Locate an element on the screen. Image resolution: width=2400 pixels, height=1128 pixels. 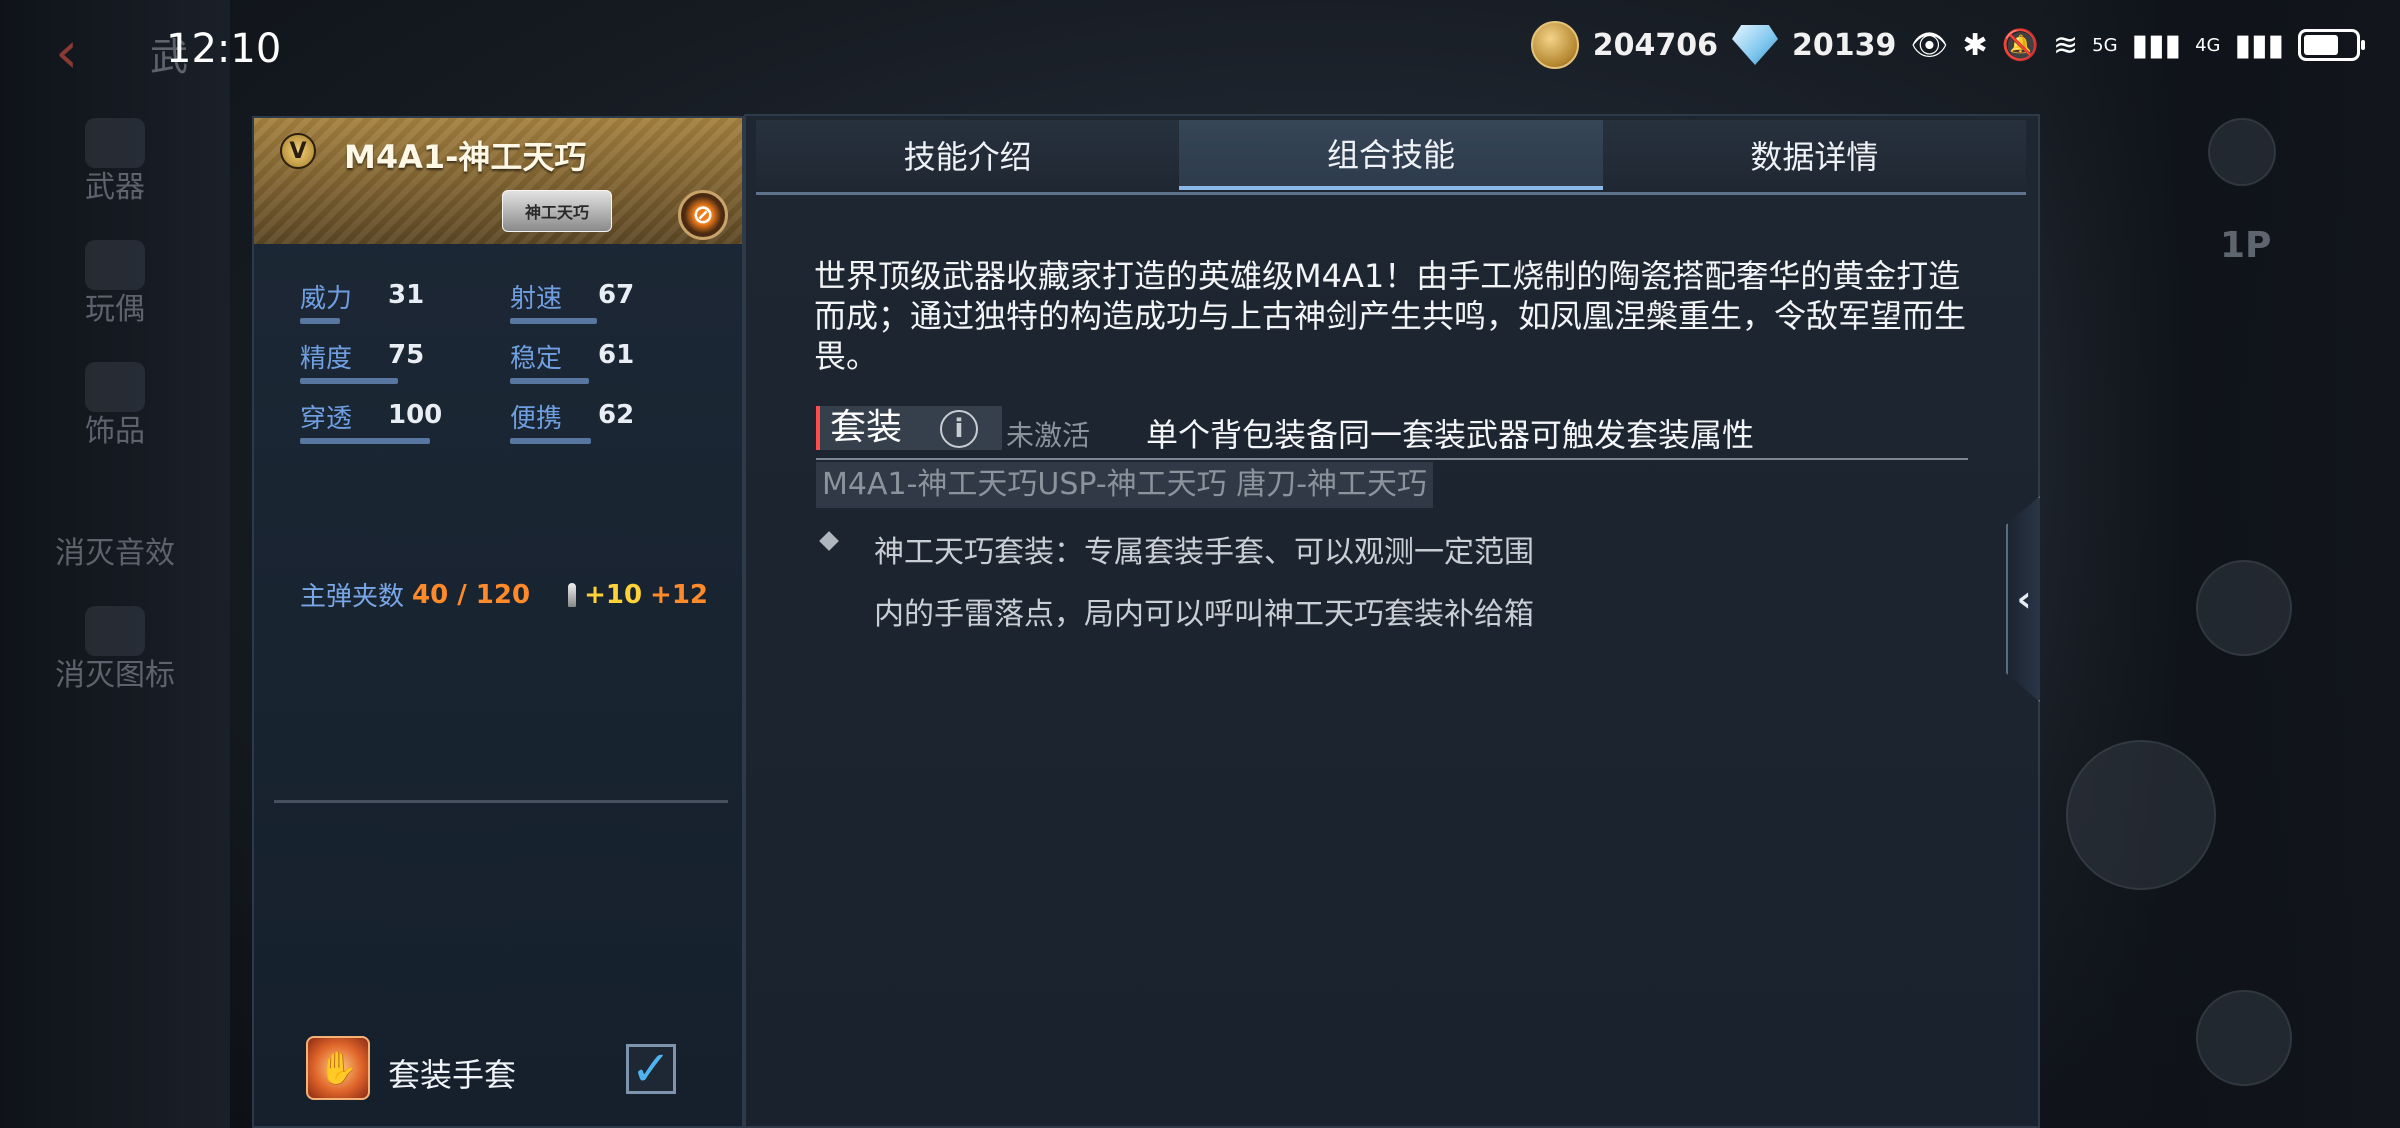
bg-nav-kill-sound: 消灭音效 is located at coordinates (115, 531).